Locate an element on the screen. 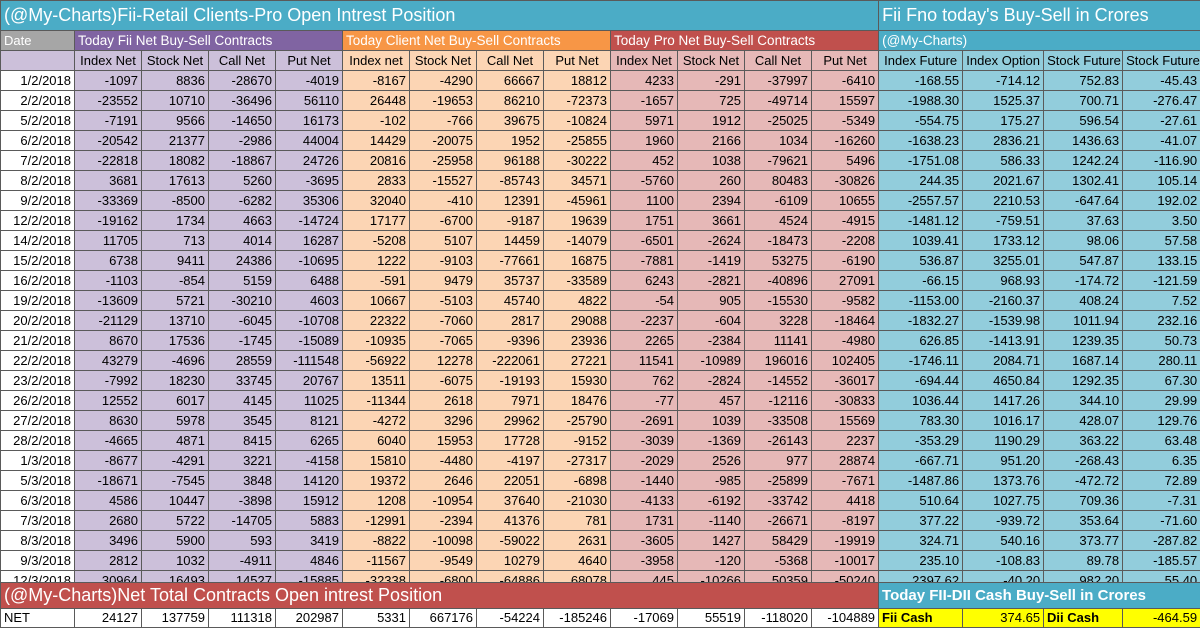 The image size is (1200, 630). value-cell: -36017 is located at coordinates (845, 380).